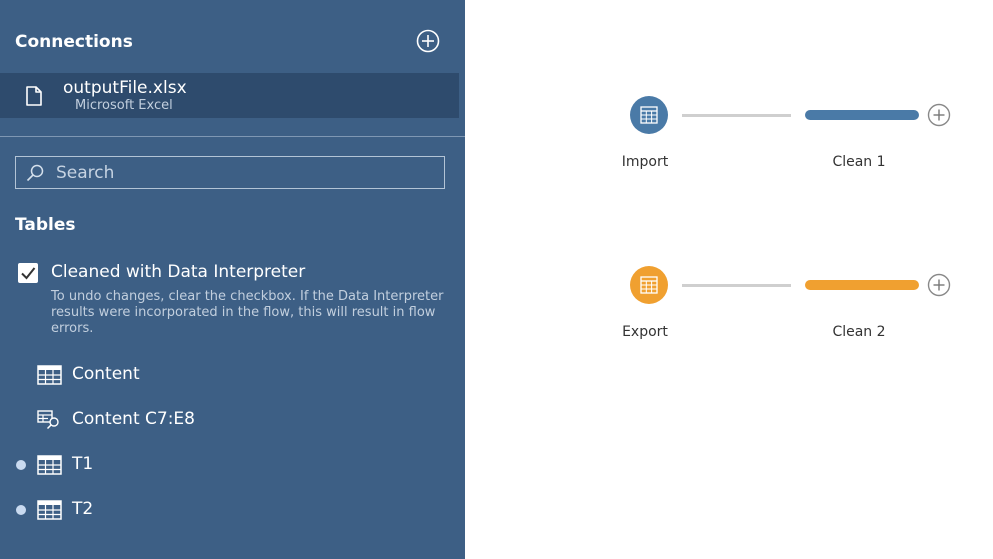 The image size is (993, 559). What do you see at coordinates (133, 419) in the screenshot?
I see `table-item-label: Content C7:E8` at bounding box center [133, 419].